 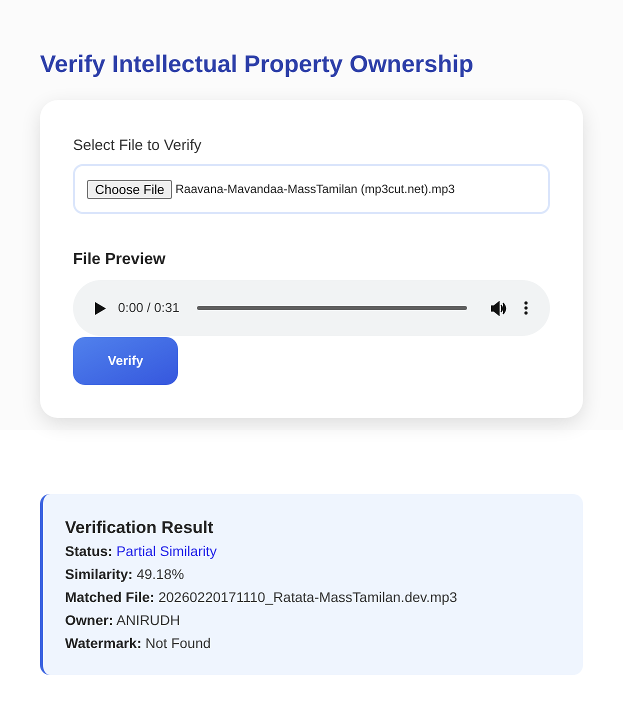 What do you see at coordinates (160, 574) in the screenshot?
I see `result-value: 49.18%` at bounding box center [160, 574].